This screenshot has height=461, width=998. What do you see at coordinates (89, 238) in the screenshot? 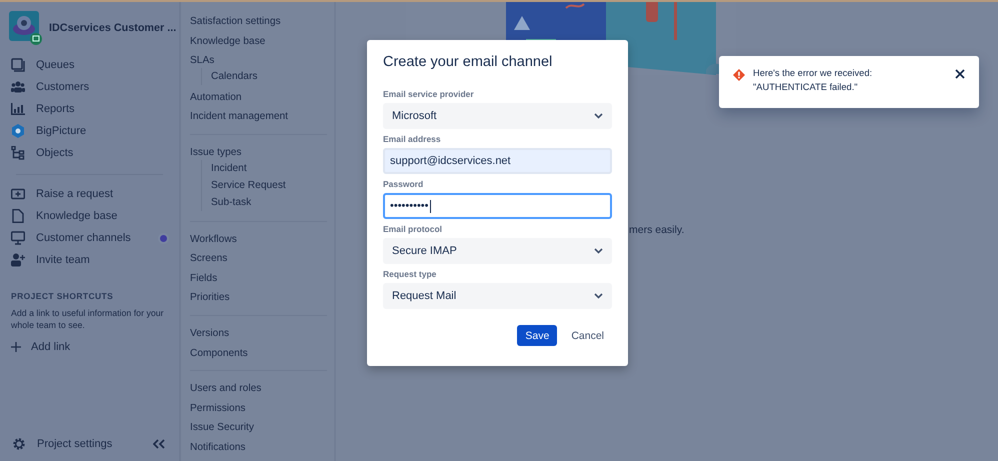
I see `nav-item: Customer channels` at bounding box center [89, 238].